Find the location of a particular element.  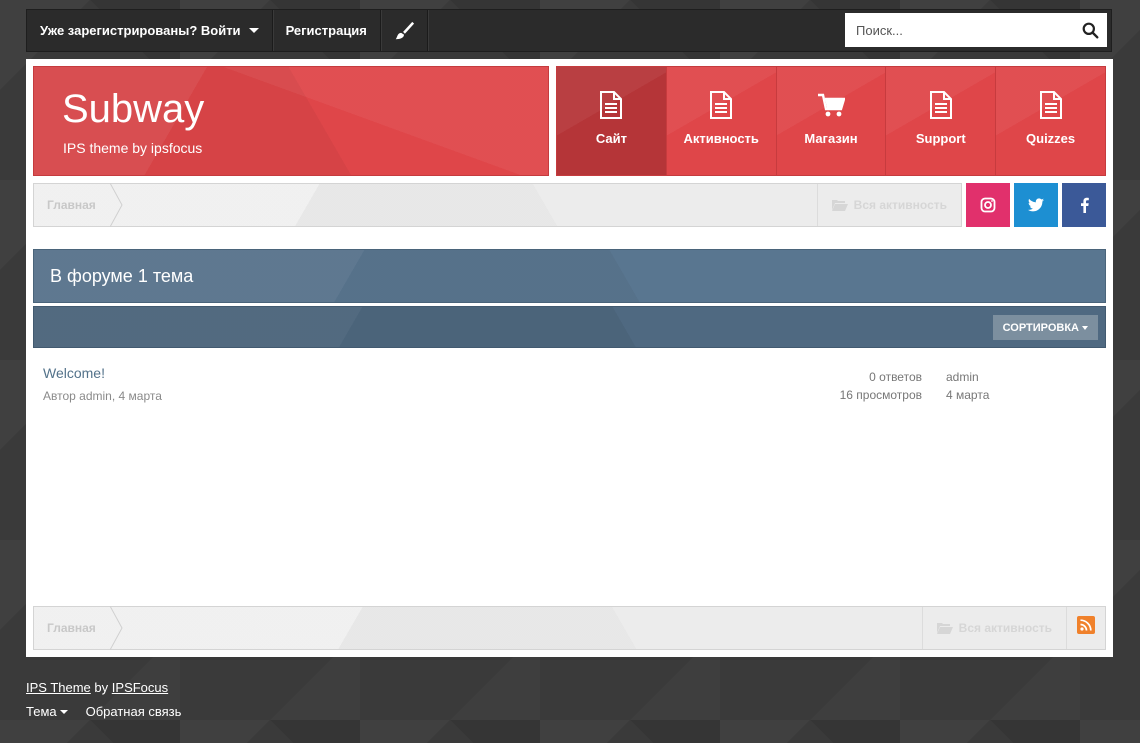

facebook-icon is located at coordinates (1084, 205).